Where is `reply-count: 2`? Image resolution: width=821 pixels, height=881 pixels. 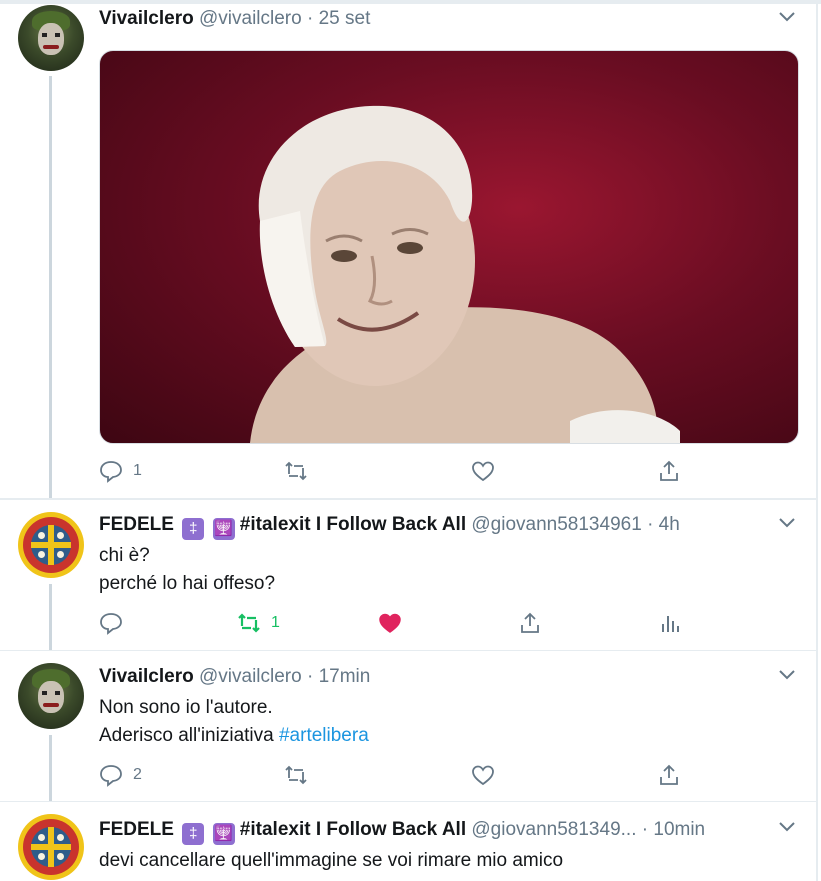 reply-count: 2 is located at coordinates (137, 774).